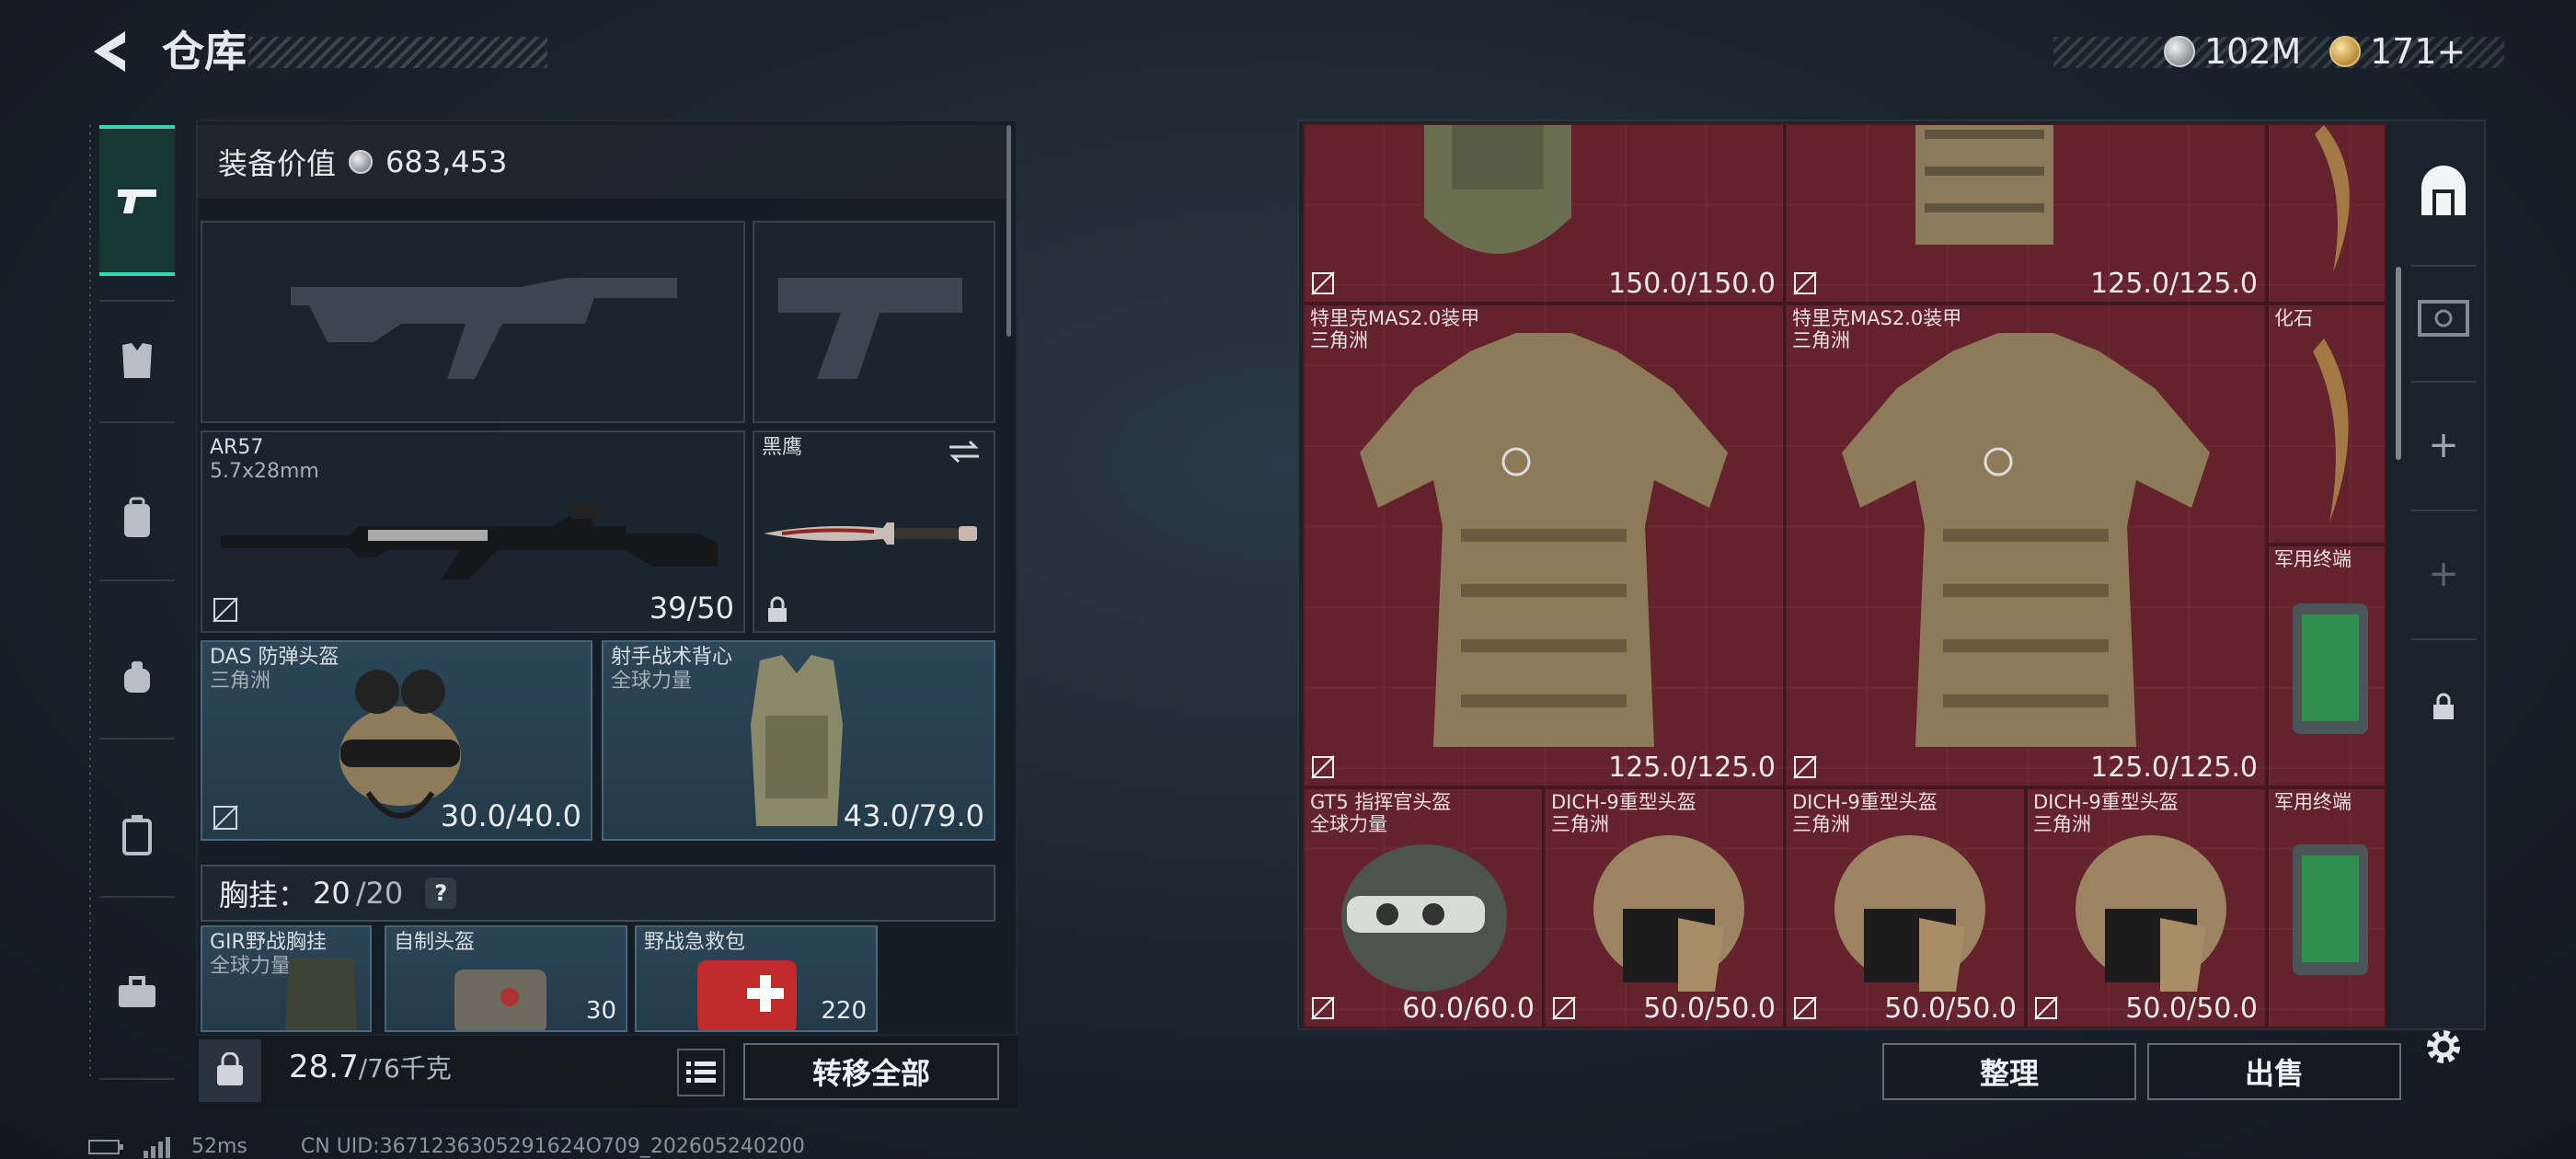  Describe the element at coordinates (1544, 540) in the screenshot. I see `mas2-armor-icon` at that location.